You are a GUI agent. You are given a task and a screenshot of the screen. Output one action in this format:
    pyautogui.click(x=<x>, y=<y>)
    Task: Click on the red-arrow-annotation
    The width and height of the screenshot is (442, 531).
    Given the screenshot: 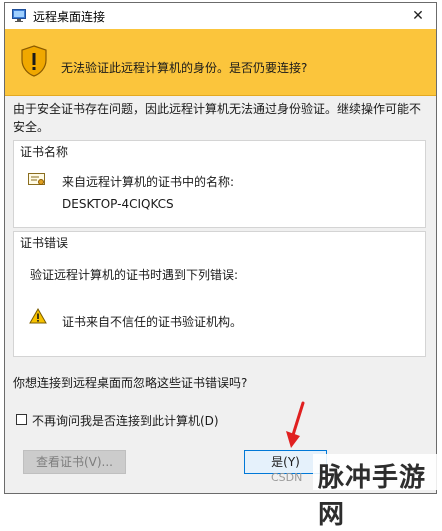 What is the action you would take?
    pyautogui.click(x=295, y=424)
    